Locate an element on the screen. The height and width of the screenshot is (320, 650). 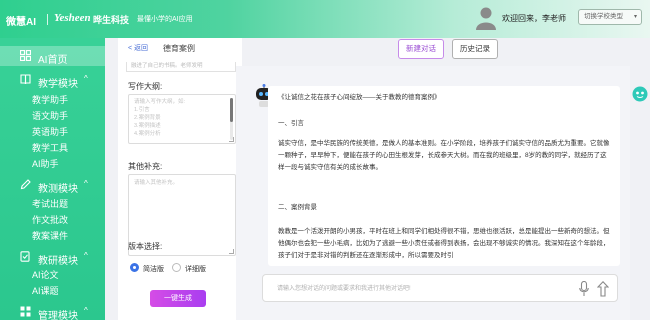
sidebar-item-english-assistant: 英语助手 is located at coordinates (50, 131).